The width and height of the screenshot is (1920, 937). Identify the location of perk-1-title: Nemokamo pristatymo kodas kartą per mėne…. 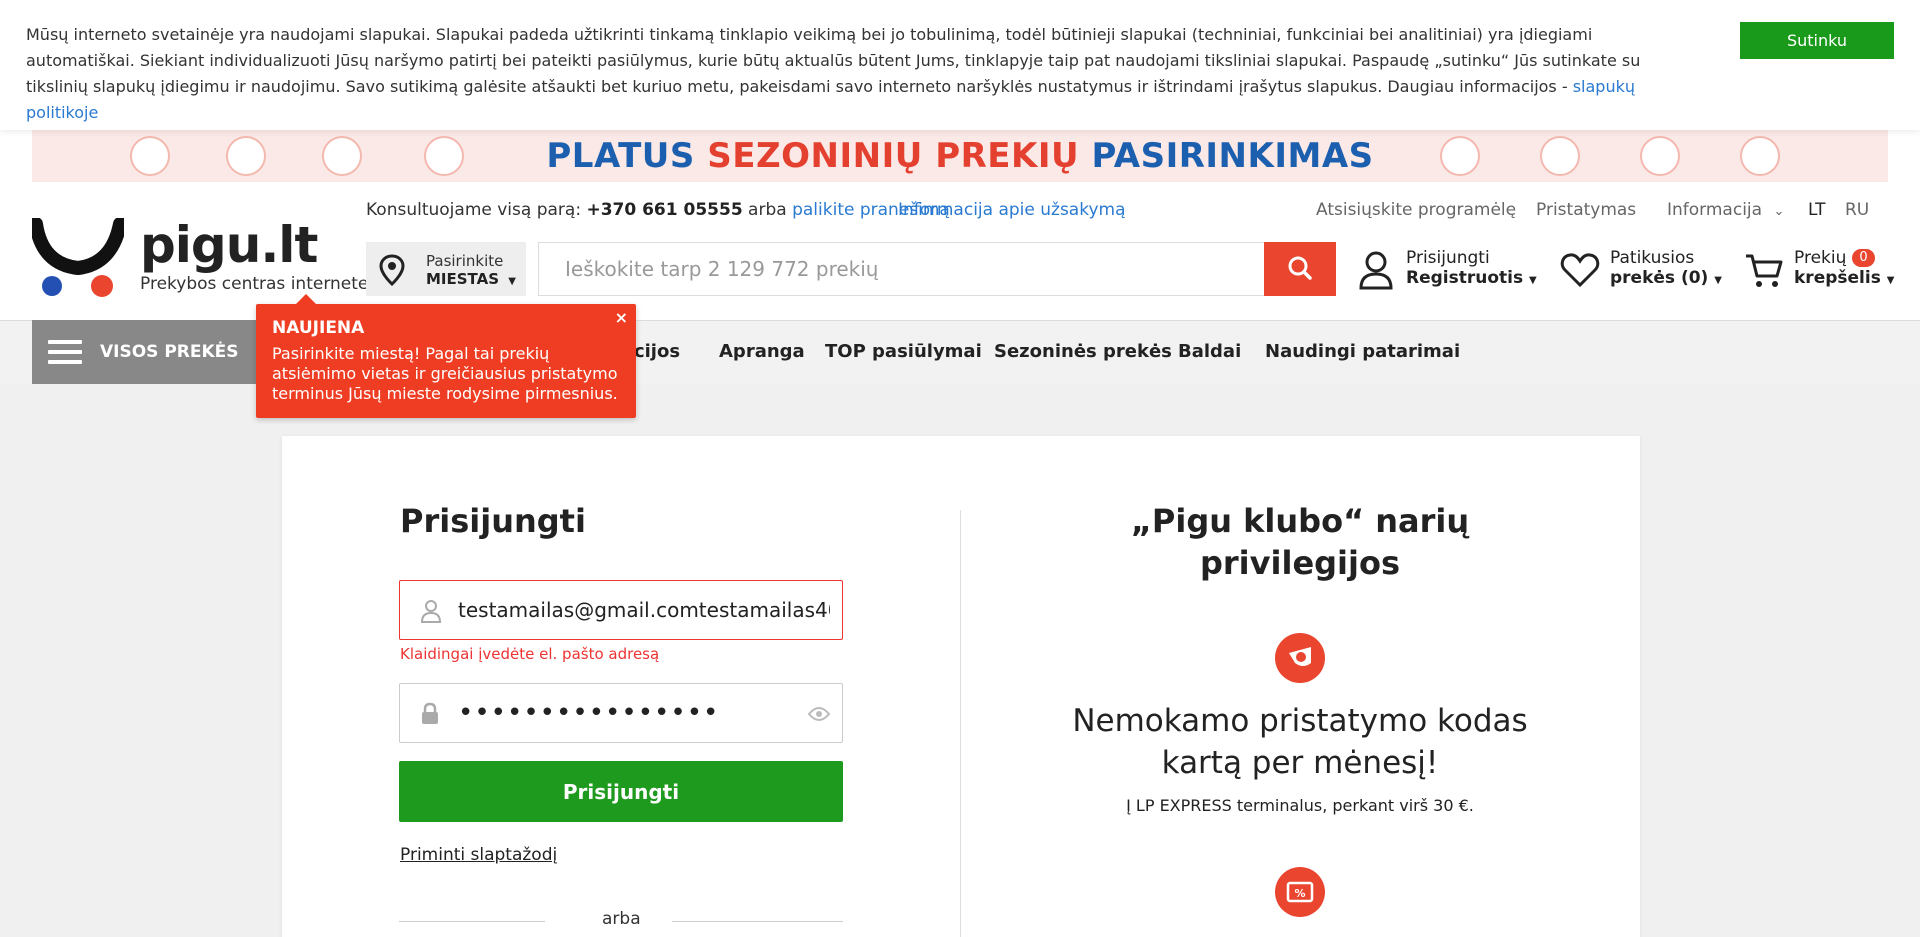
(1300, 742).